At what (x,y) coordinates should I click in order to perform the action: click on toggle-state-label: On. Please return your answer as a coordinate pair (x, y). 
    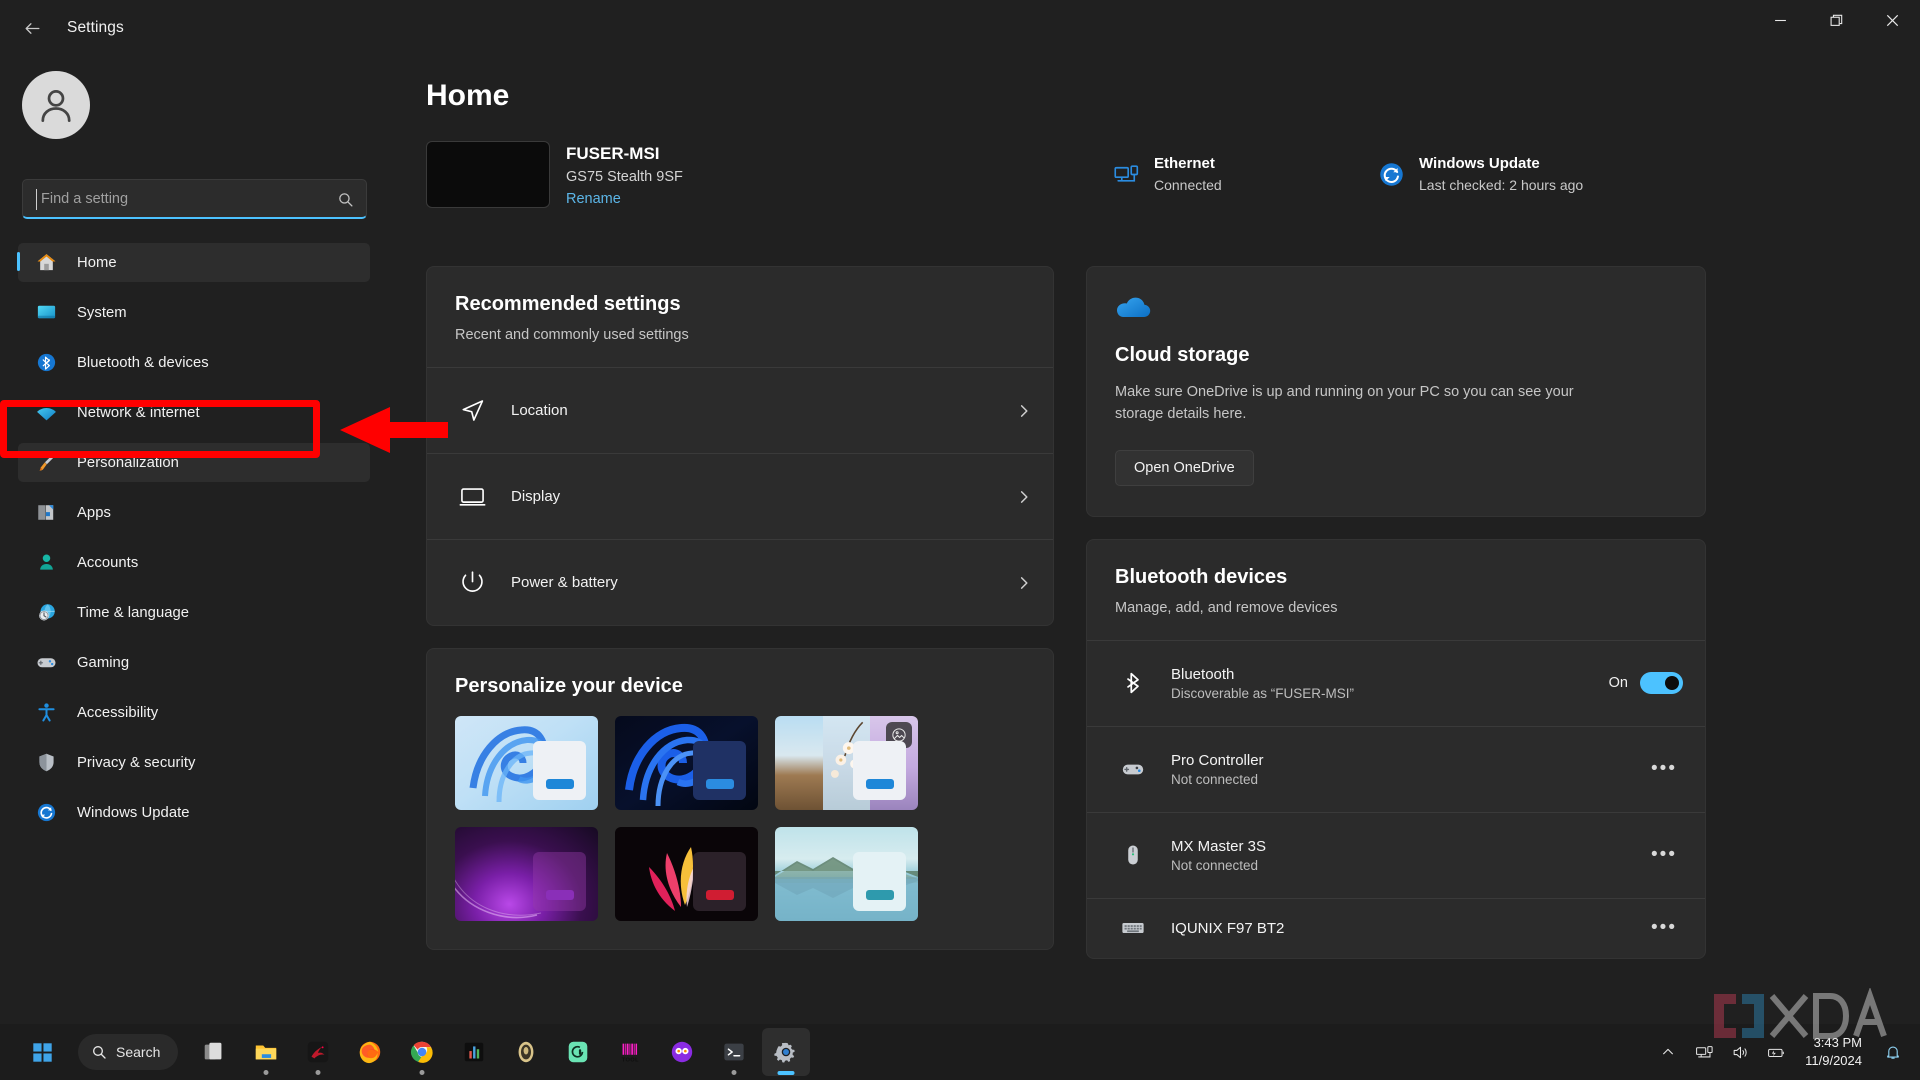
    Looking at the image, I should click on (1618, 683).